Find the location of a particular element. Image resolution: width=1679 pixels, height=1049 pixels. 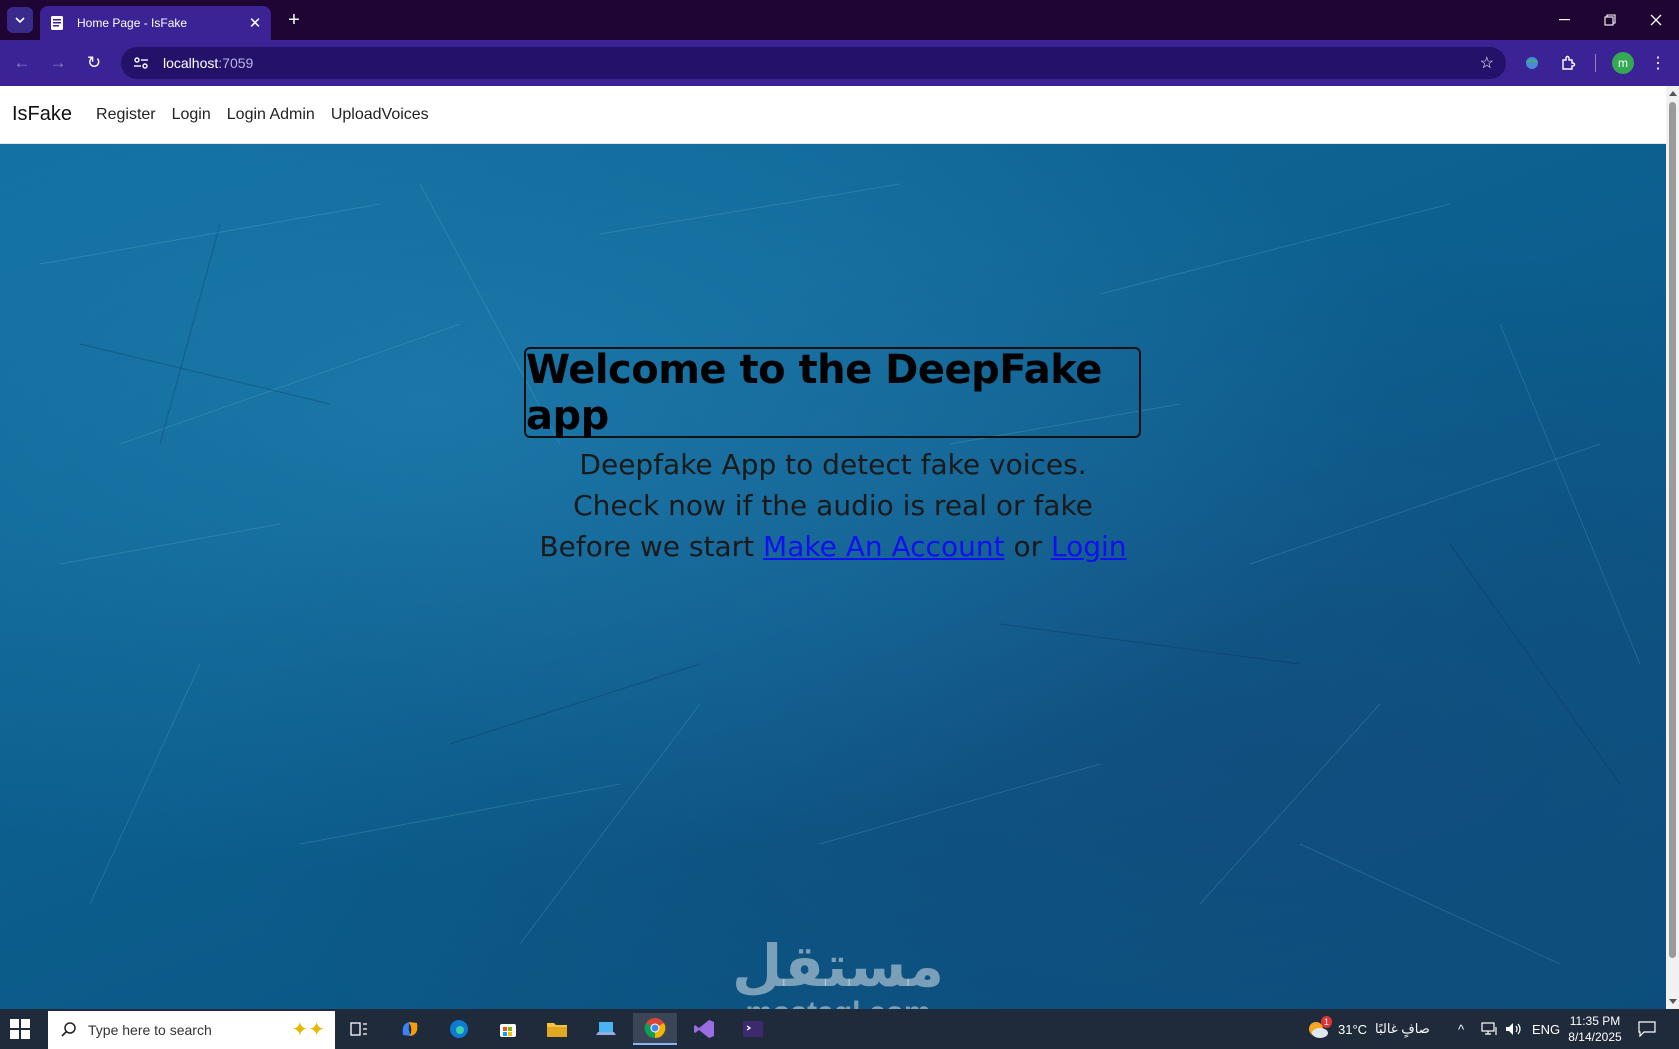

task-view-icon is located at coordinates (359, 1029).